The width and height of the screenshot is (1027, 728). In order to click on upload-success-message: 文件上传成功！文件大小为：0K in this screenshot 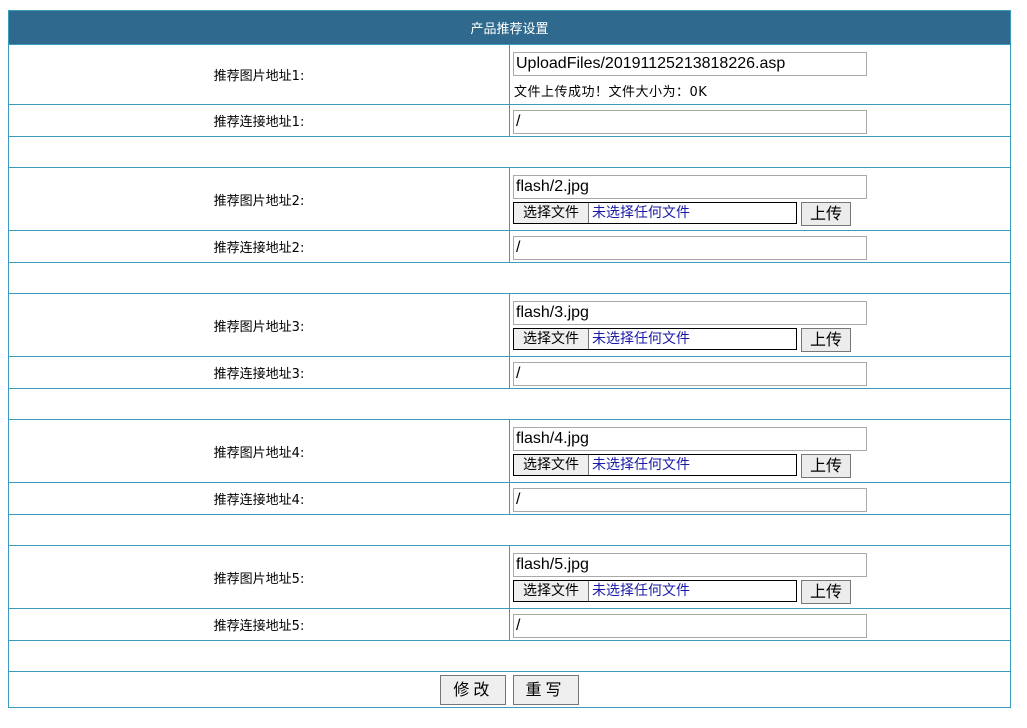, I will do `click(611, 92)`.